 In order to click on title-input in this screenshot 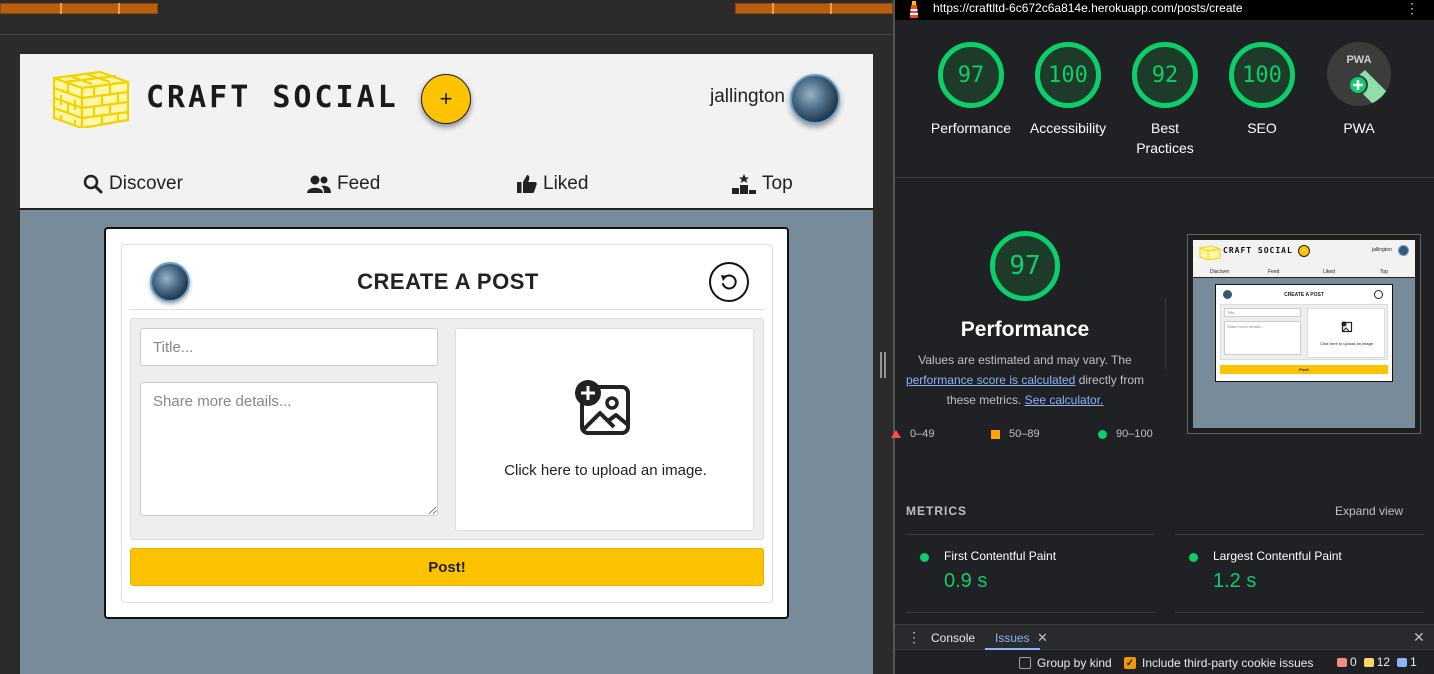, I will do `click(289, 347)`.